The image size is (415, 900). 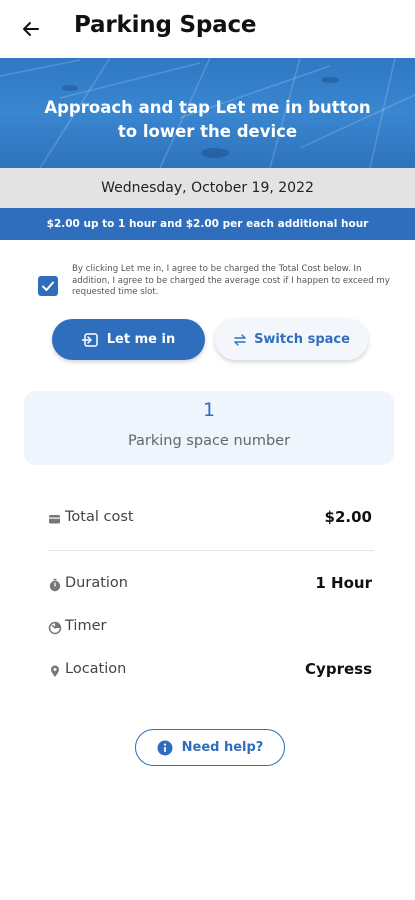 I want to click on info-icon, so click(x=165, y=747).